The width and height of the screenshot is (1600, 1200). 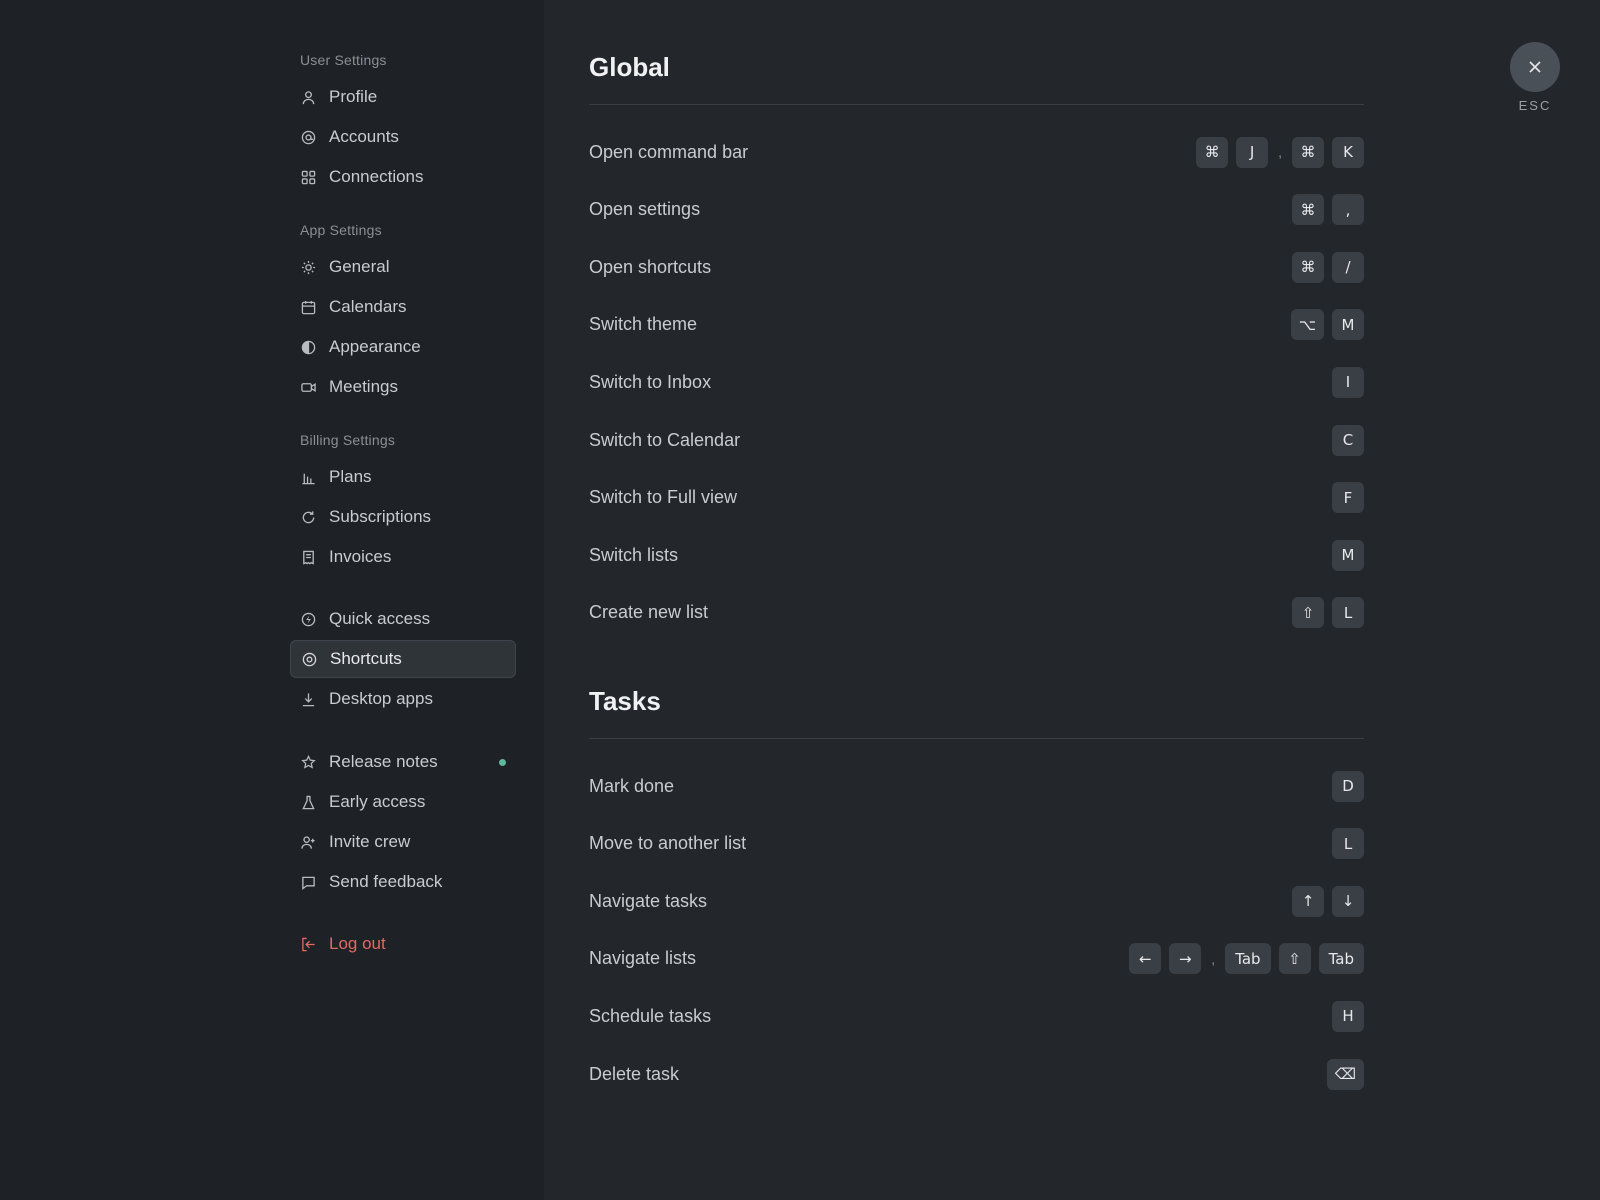 I want to click on lightning-icon, so click(x=308, y=619).